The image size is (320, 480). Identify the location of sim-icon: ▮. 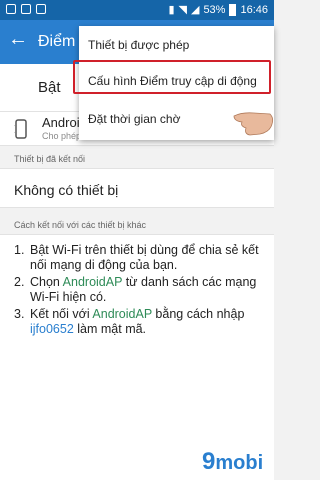
(171, 10).